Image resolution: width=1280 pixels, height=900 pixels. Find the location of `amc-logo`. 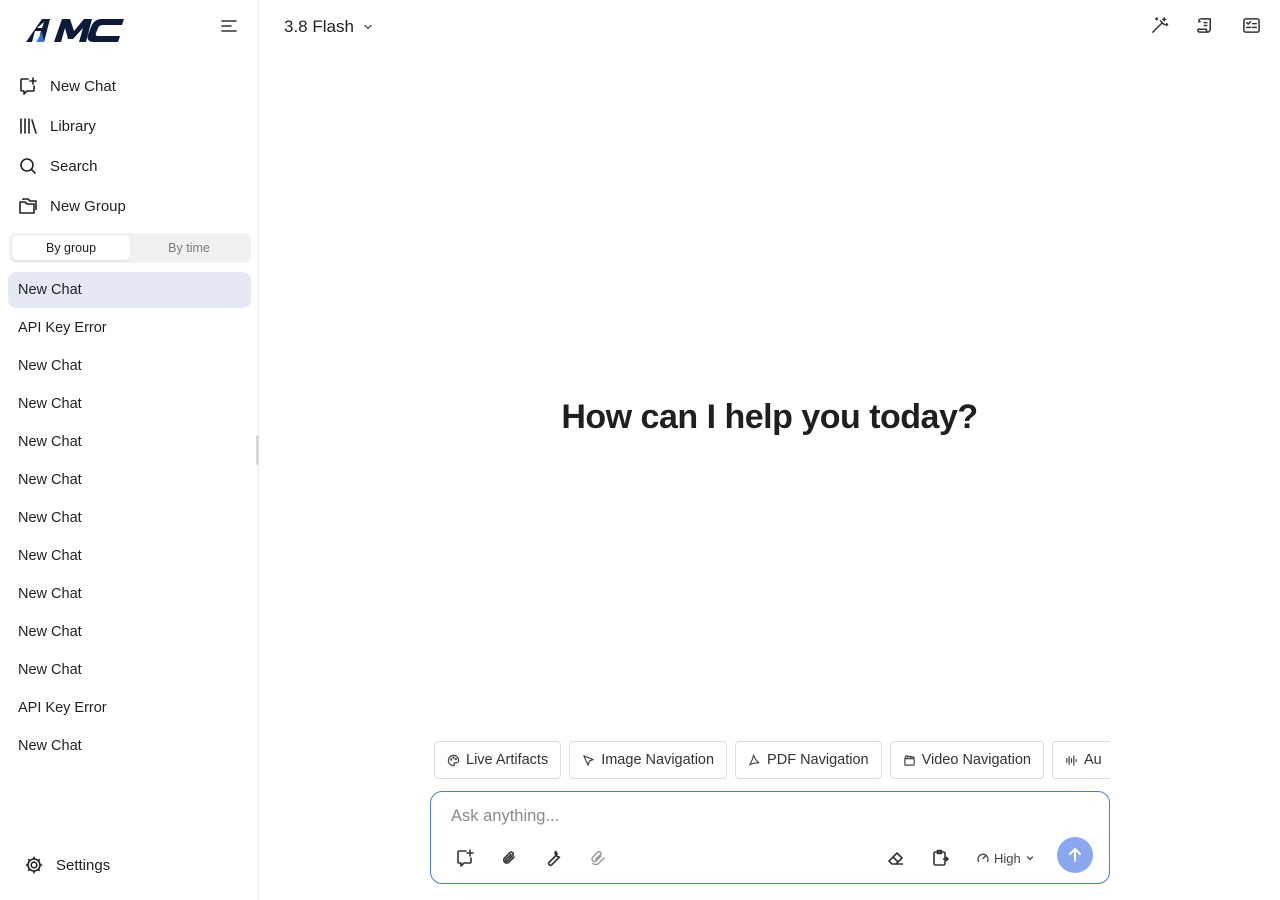

amc-logo is located at coordinates (75, 30).